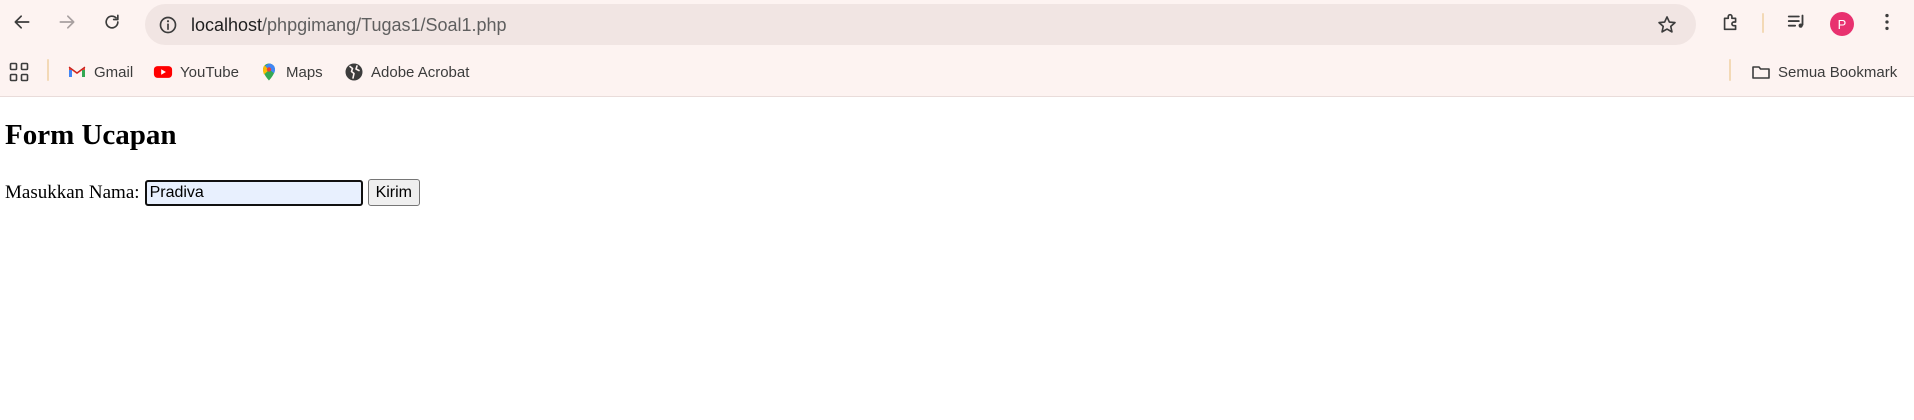  What do you see at coordinates (1887, 22) in the screenshot?
I see `more-menu-icon` at bounding box center [1887, 22].